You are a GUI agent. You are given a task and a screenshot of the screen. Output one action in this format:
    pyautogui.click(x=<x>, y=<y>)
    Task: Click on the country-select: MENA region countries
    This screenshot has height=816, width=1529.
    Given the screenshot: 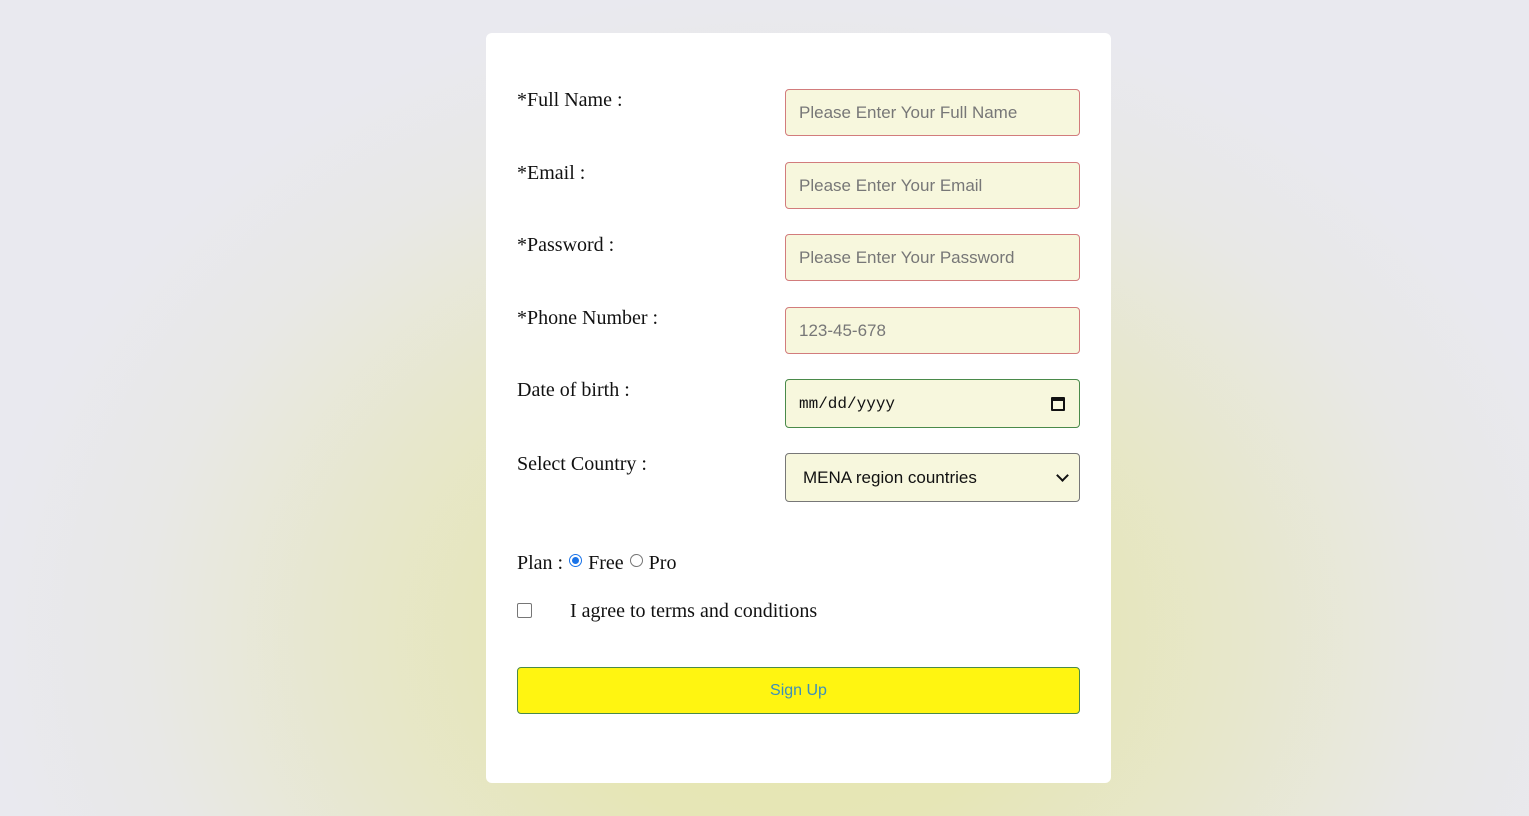 What is the action you would take?
    pyautogui.click(x=932, y=477)
    